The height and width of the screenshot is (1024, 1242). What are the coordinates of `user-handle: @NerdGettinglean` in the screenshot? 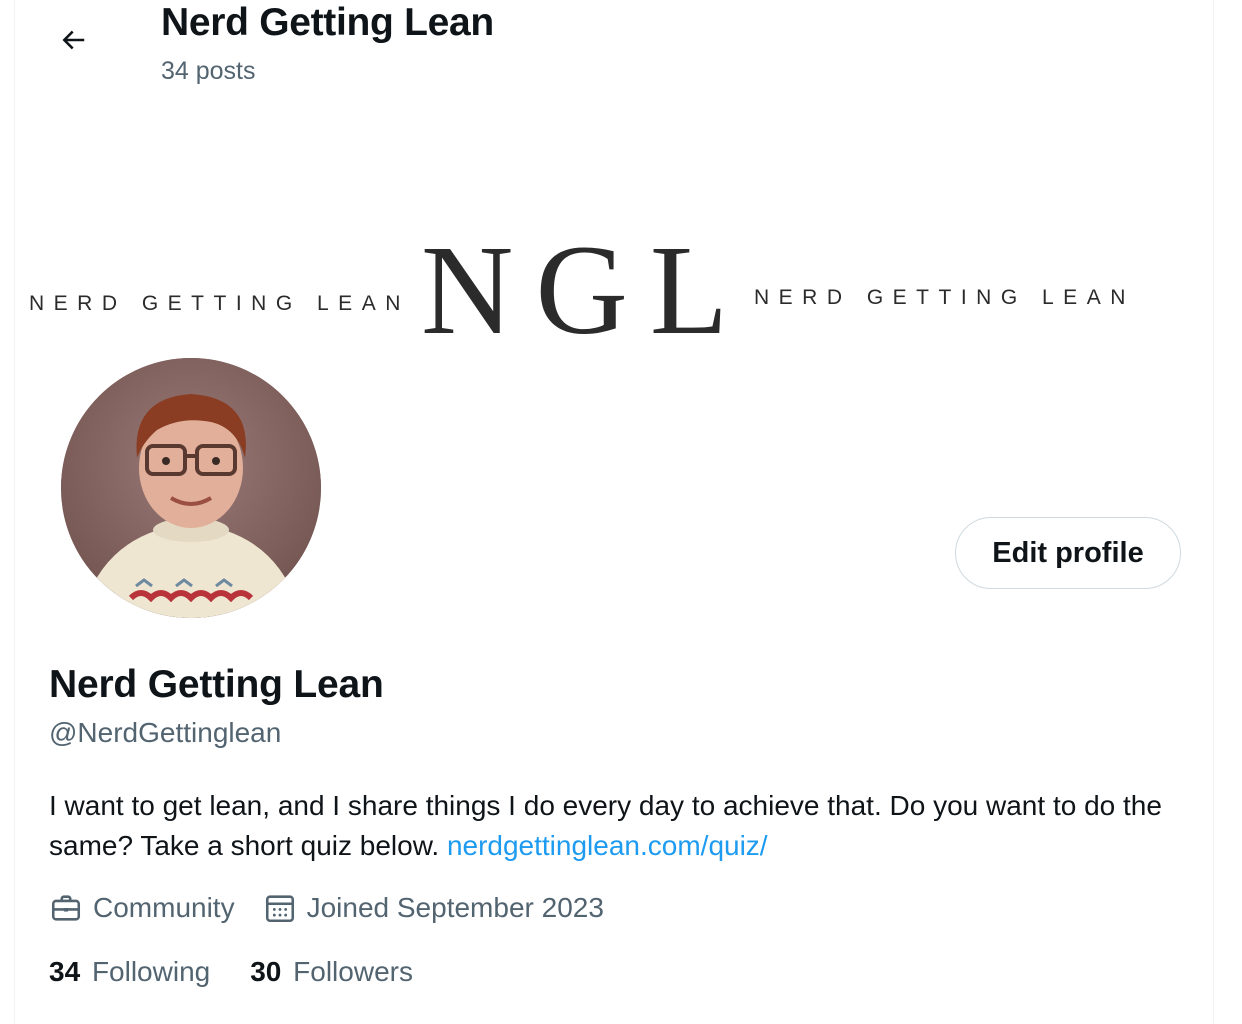 It's located at (165, 732).